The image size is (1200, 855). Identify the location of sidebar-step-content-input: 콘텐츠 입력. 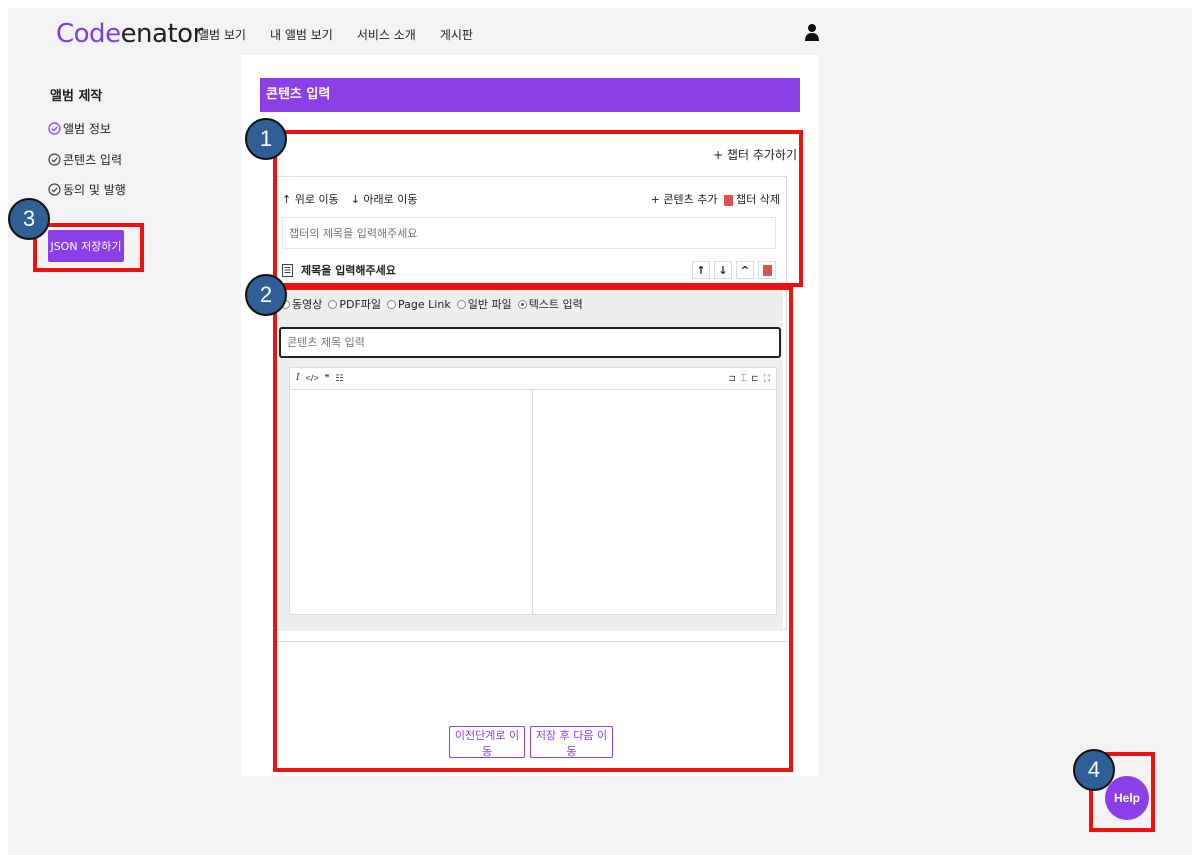
(85, 159).